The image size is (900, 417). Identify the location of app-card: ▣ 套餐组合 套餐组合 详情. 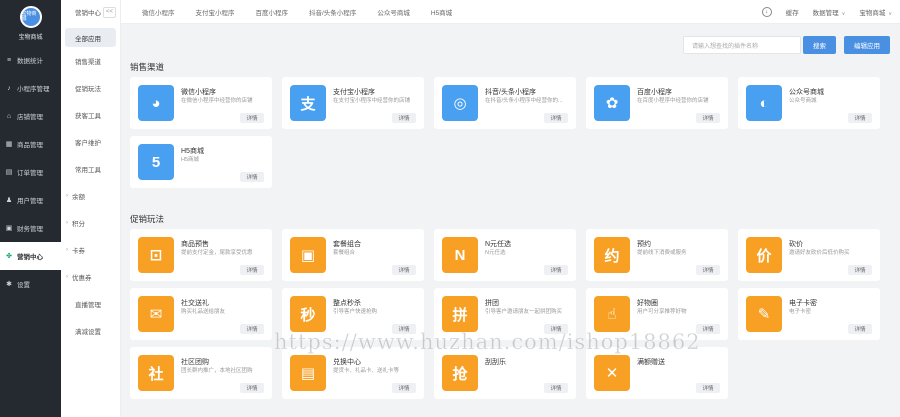
(353, 255).